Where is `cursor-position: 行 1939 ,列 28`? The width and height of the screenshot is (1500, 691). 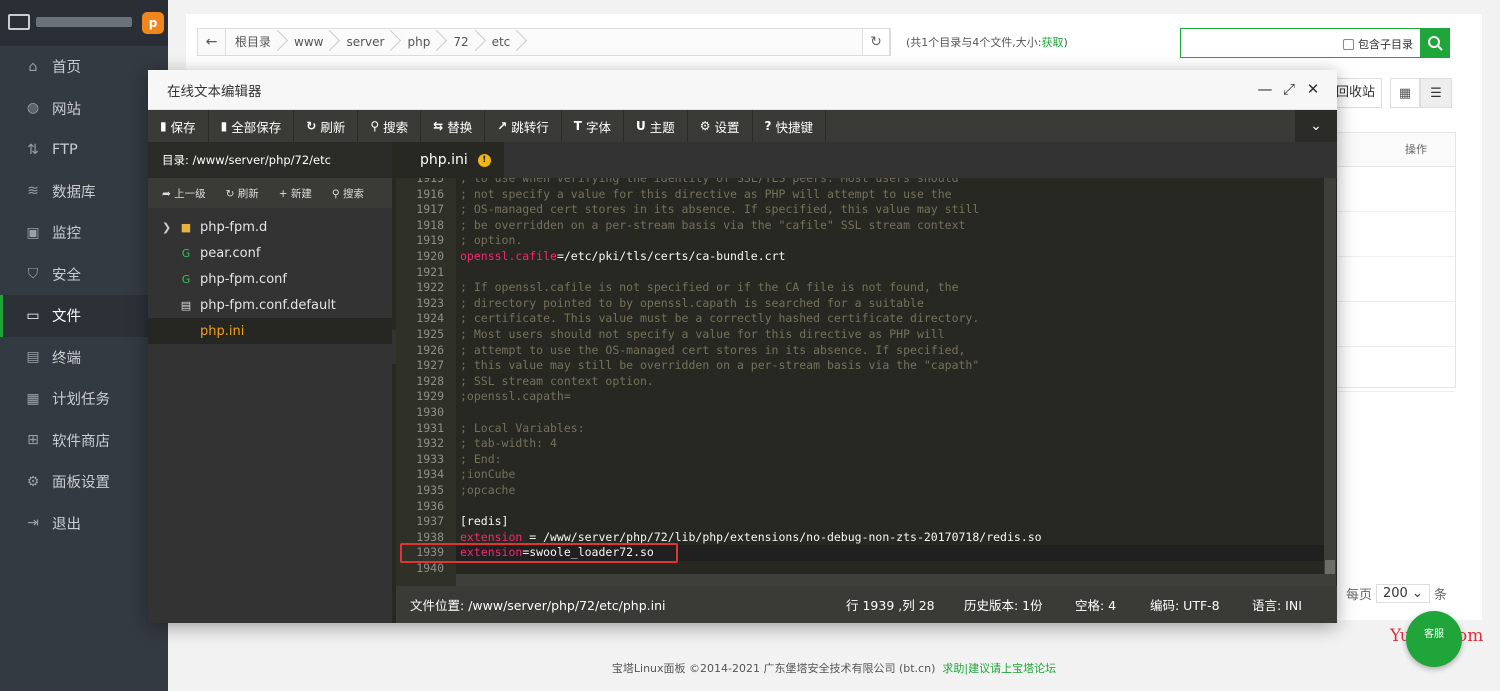 cursor-position: 行 1939 ,列 28 is located at coordinates (890, 604).